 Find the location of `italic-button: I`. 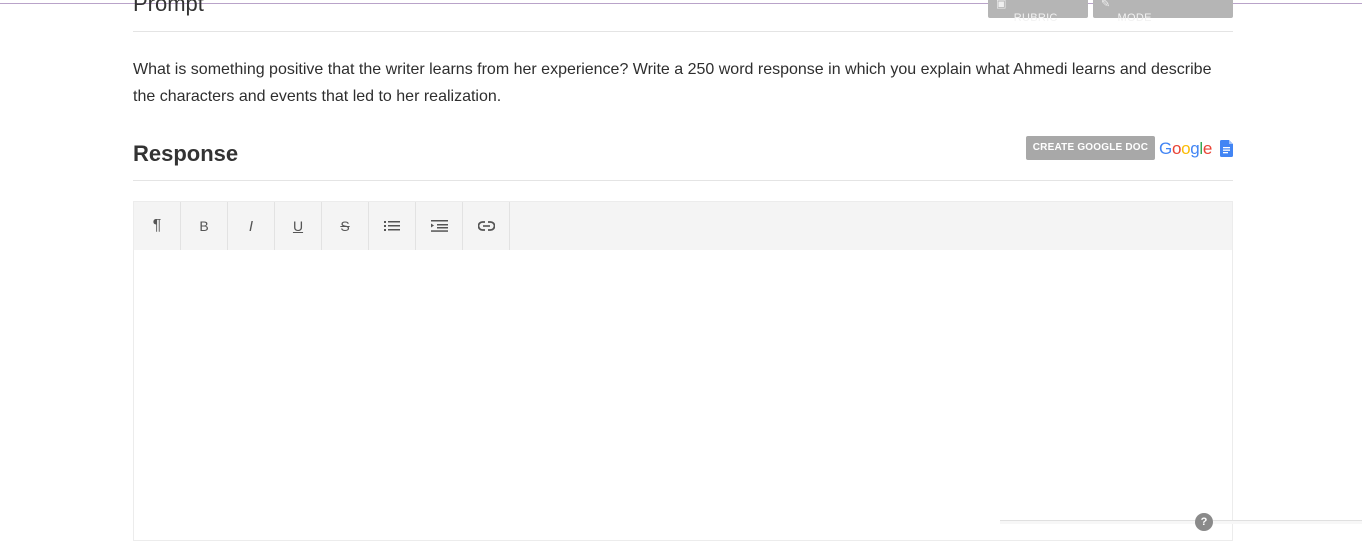

italic-button: I is located at coordinates (251, 226).